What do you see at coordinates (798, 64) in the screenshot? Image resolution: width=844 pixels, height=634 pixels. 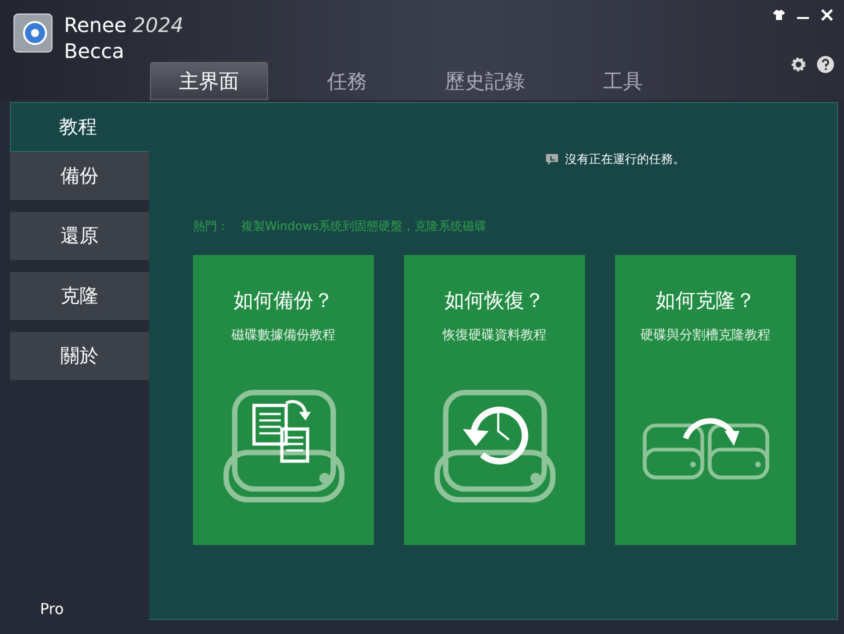 I see `settings-icon` at bounding box center [798, 64].